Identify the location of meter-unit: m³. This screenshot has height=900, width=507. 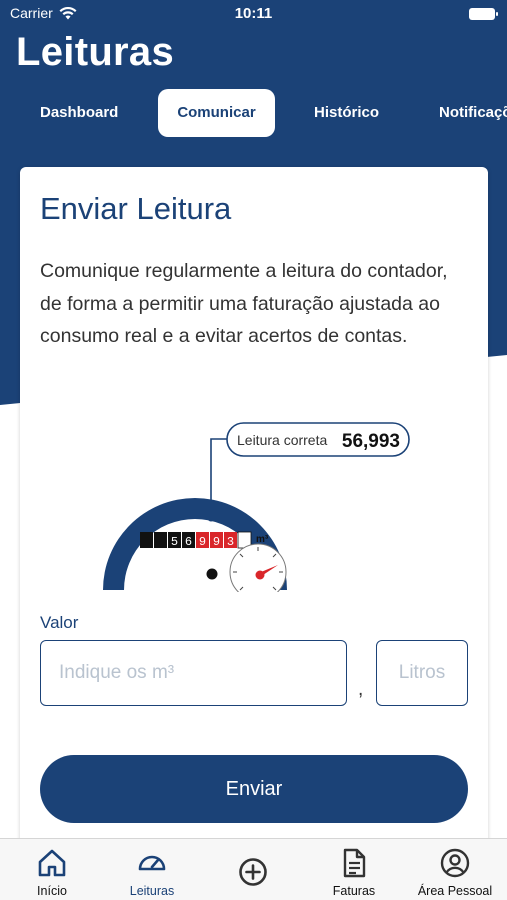
(262, 539).